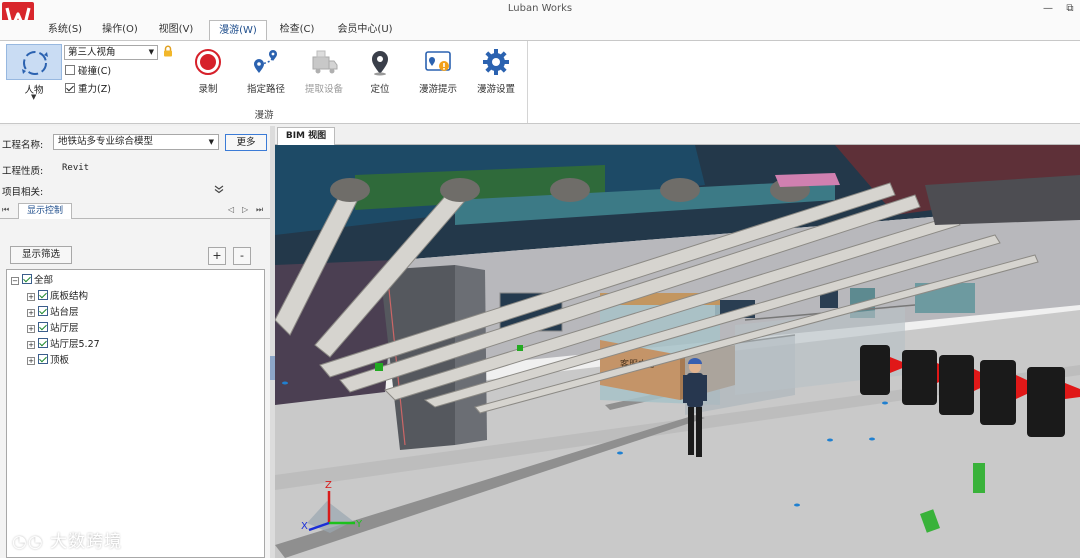  I want to click on tree-item: + 顶板, so click(48, 360).